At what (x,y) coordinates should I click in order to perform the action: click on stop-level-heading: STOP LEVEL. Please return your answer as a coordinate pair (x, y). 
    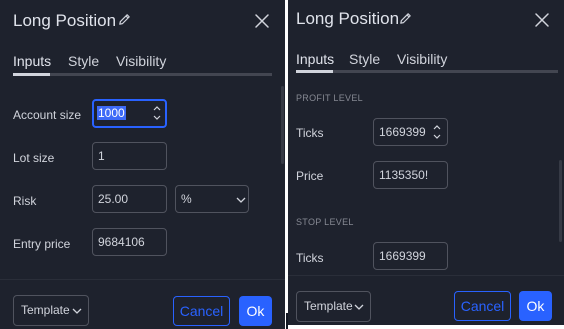
    Looking at the image, I should click on (325, 222).